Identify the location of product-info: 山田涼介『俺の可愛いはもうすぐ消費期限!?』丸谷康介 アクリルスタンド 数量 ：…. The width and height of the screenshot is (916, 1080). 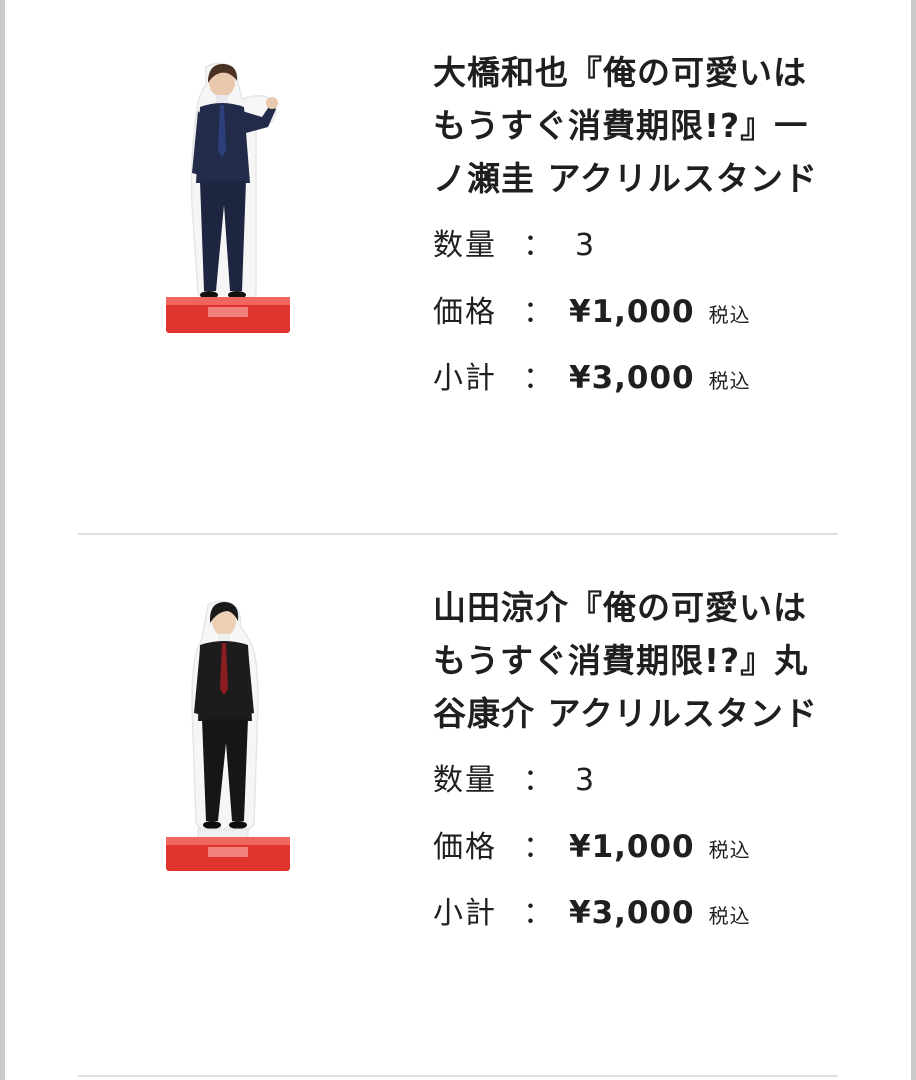
(633, 763).